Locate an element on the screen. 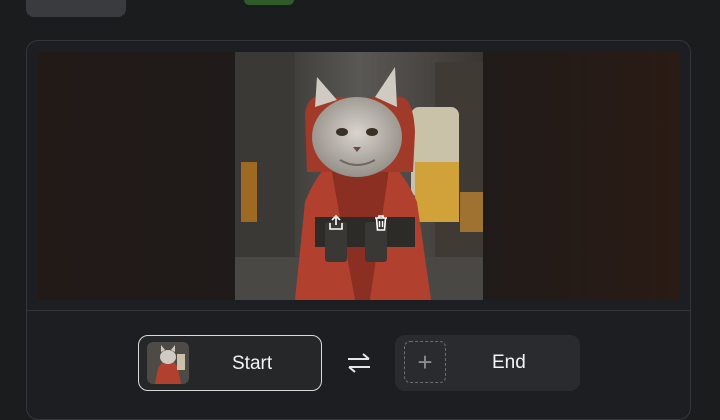 The height and width of the screenshot is (420, 720). end-label: End is located at coordinates (509, 362).